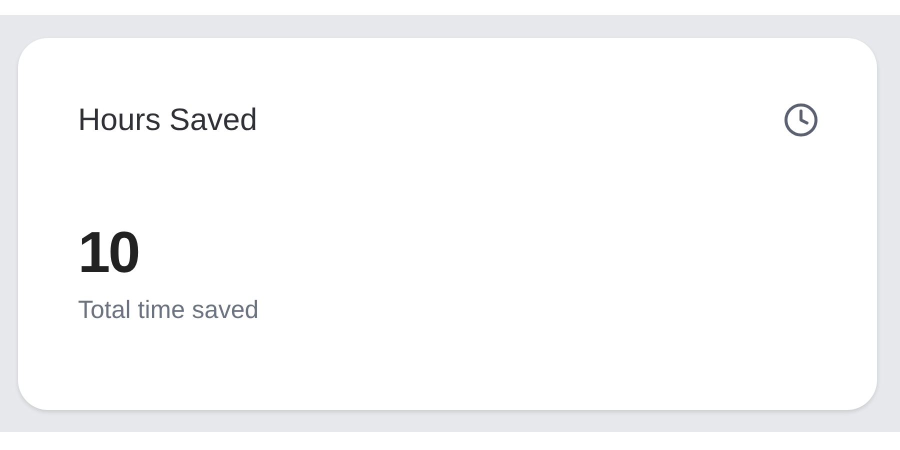  I want to click on stat-value: 10, so click(109, 253).